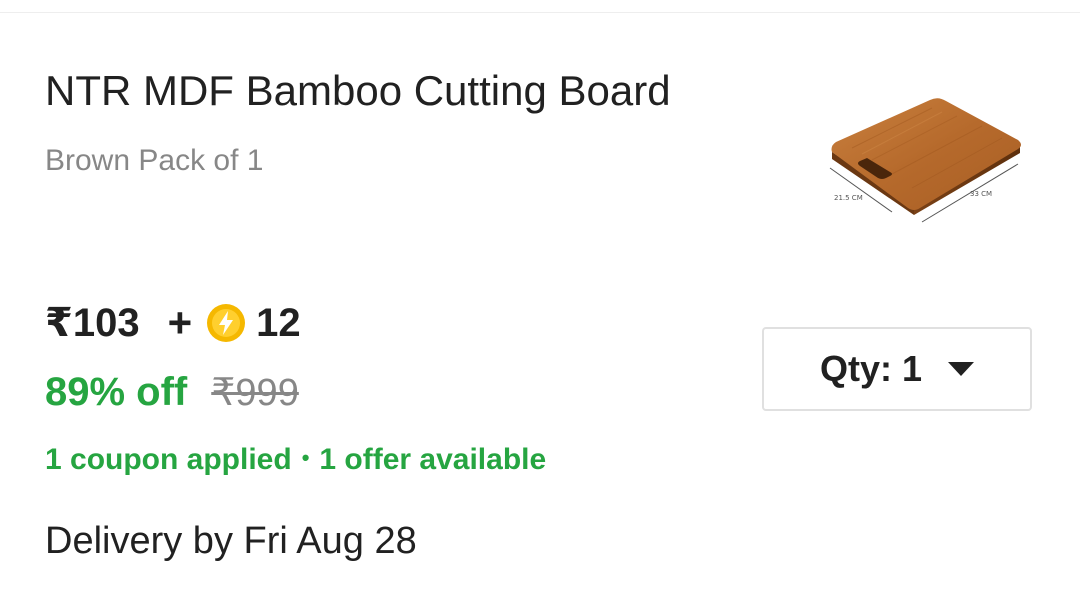 The height and width of the screenshot is (605, 1080). What do you see at coordinates (92, 323) in the screenshot?
I see `selling-price: ₹103` at bounding box center [92, 323].